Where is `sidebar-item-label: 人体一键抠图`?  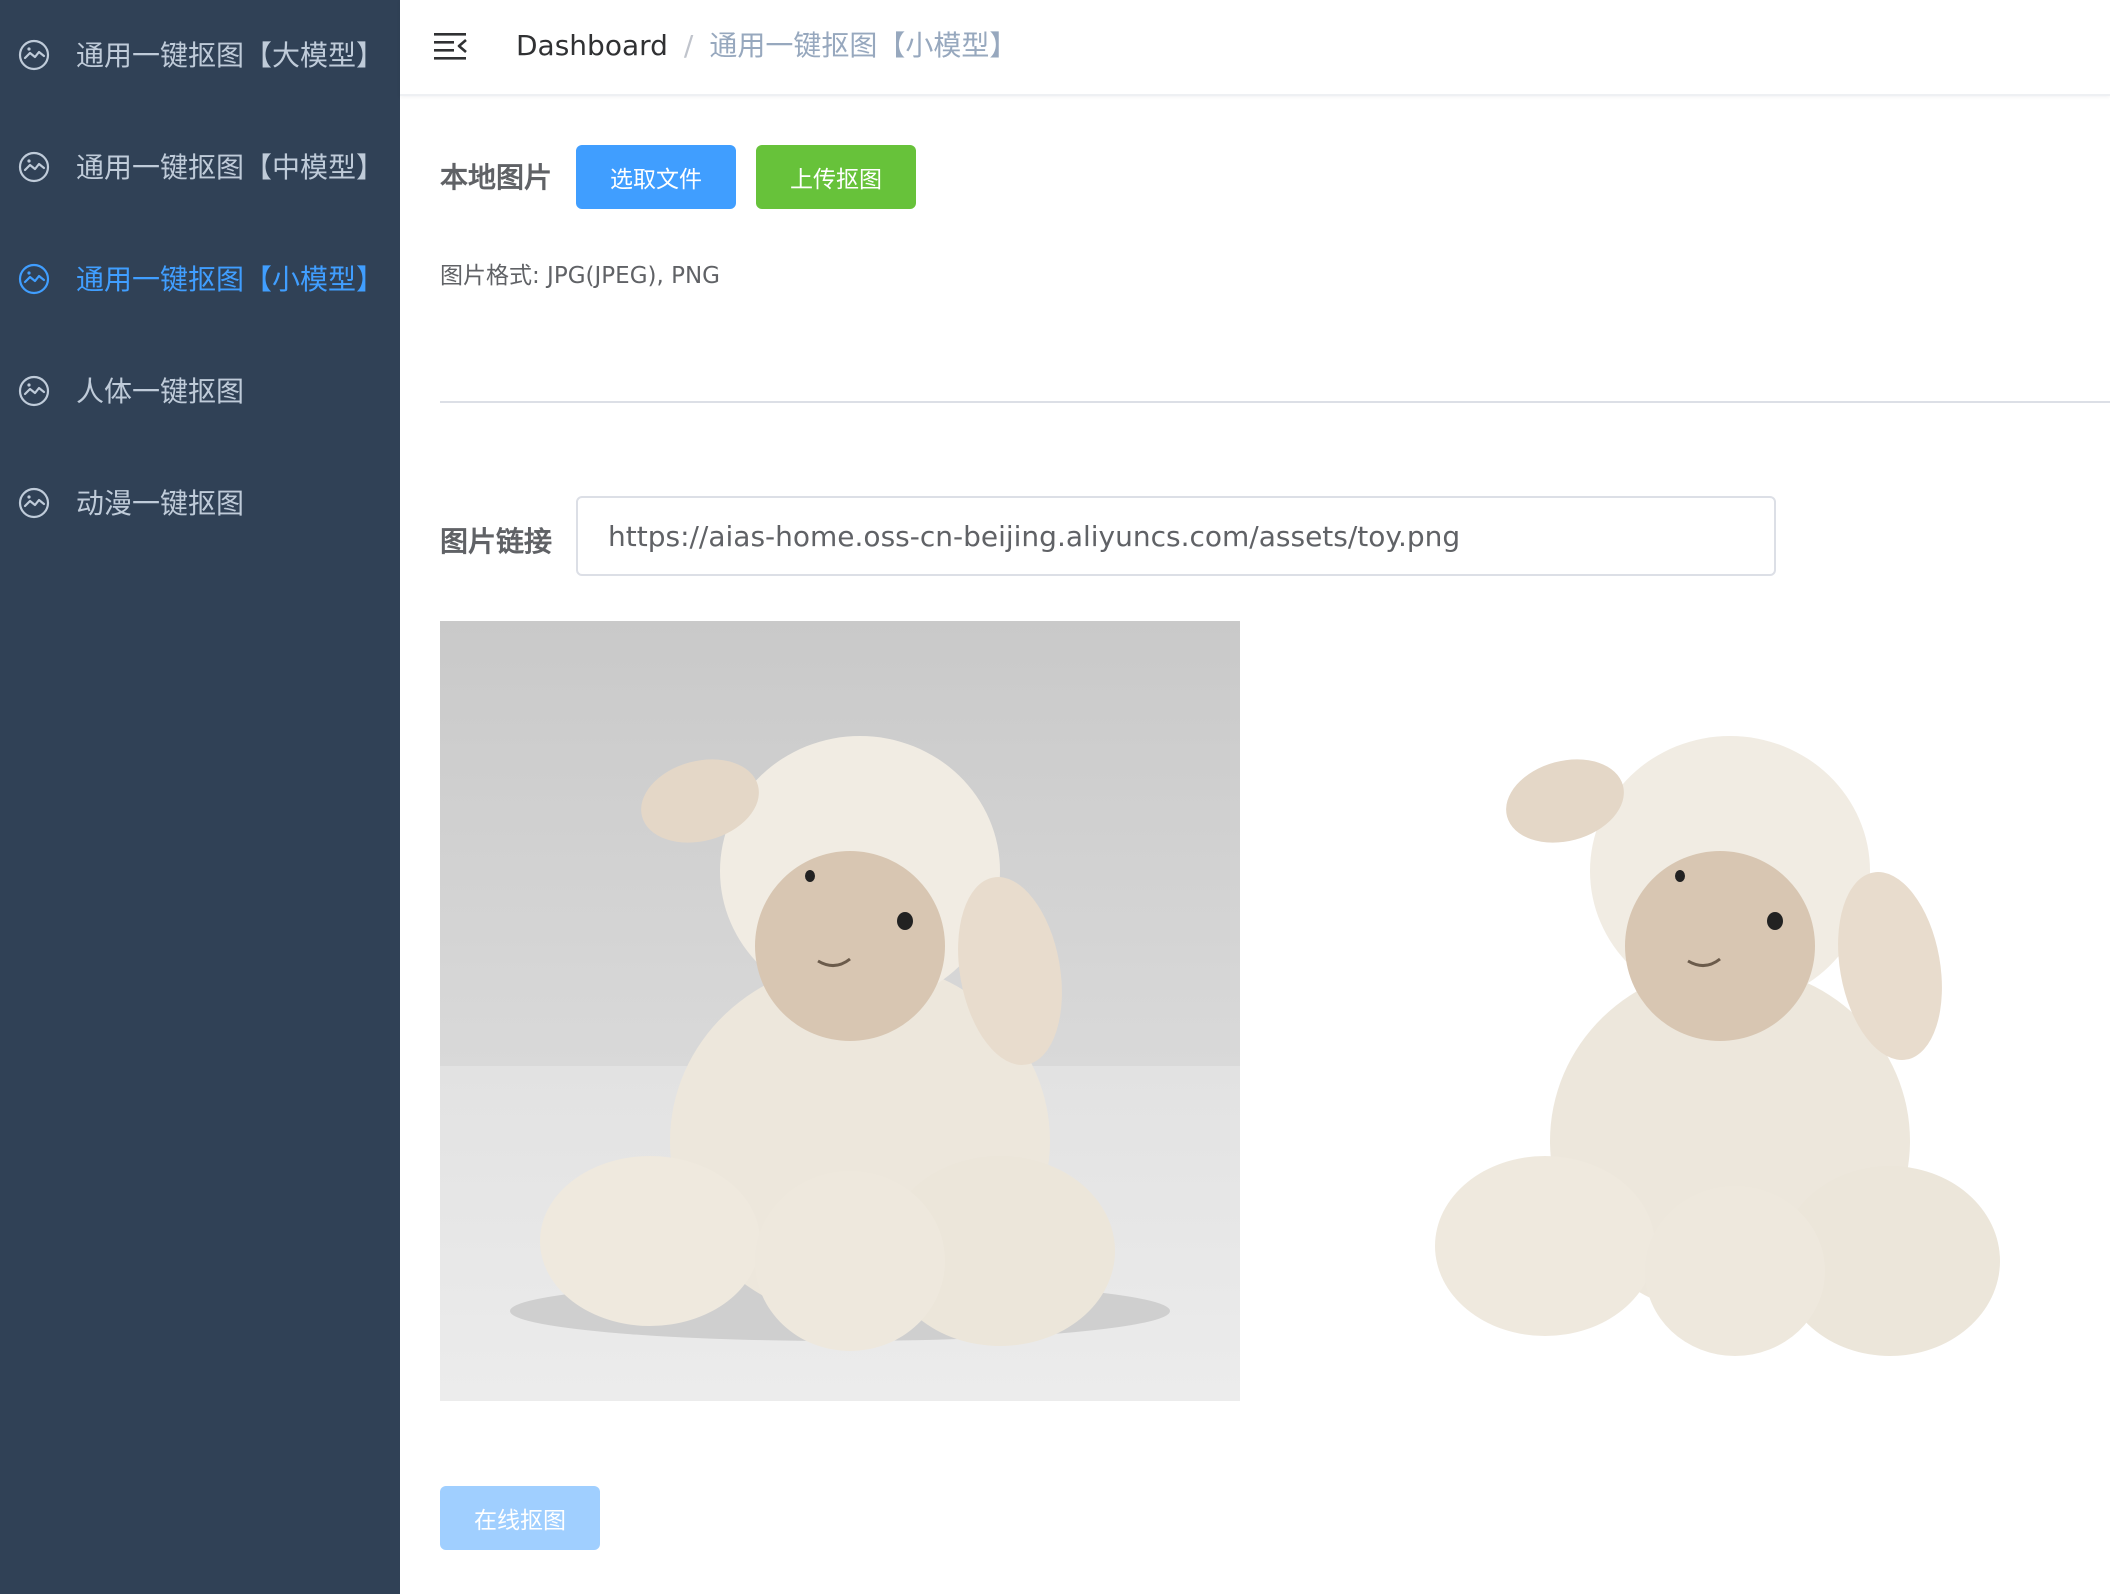
sidebar-item-label: 人体一键抠图 is located at coordinates (160, 391).